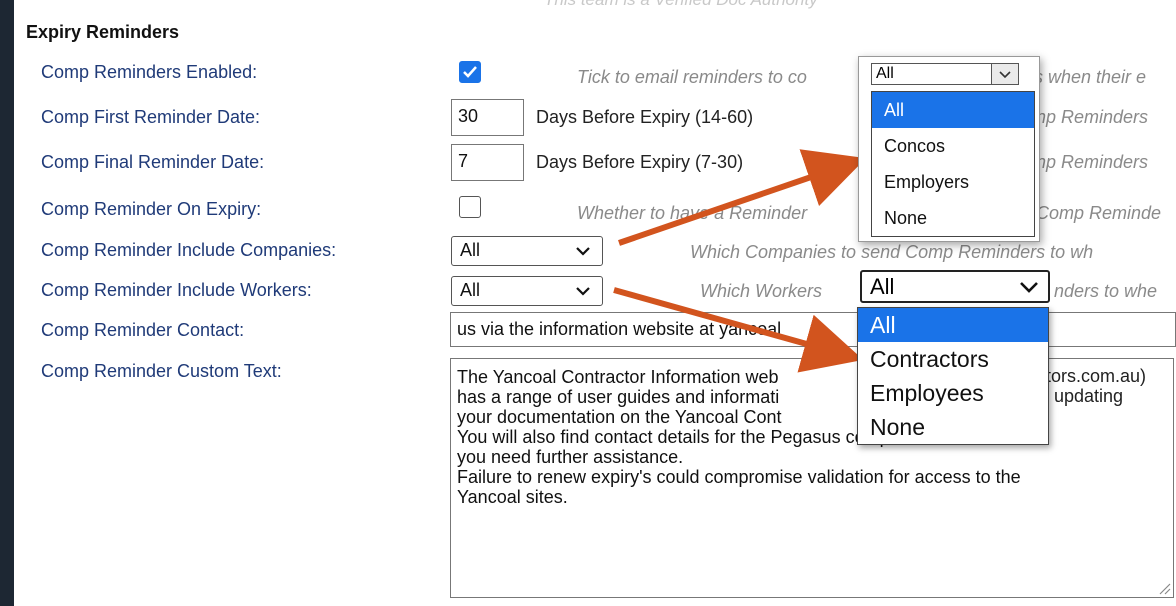 The image size is (1176, 606). Describe the element at coordinates (885, 73) in the screenshot. I see `companies-dropdown-value: All` at that location.